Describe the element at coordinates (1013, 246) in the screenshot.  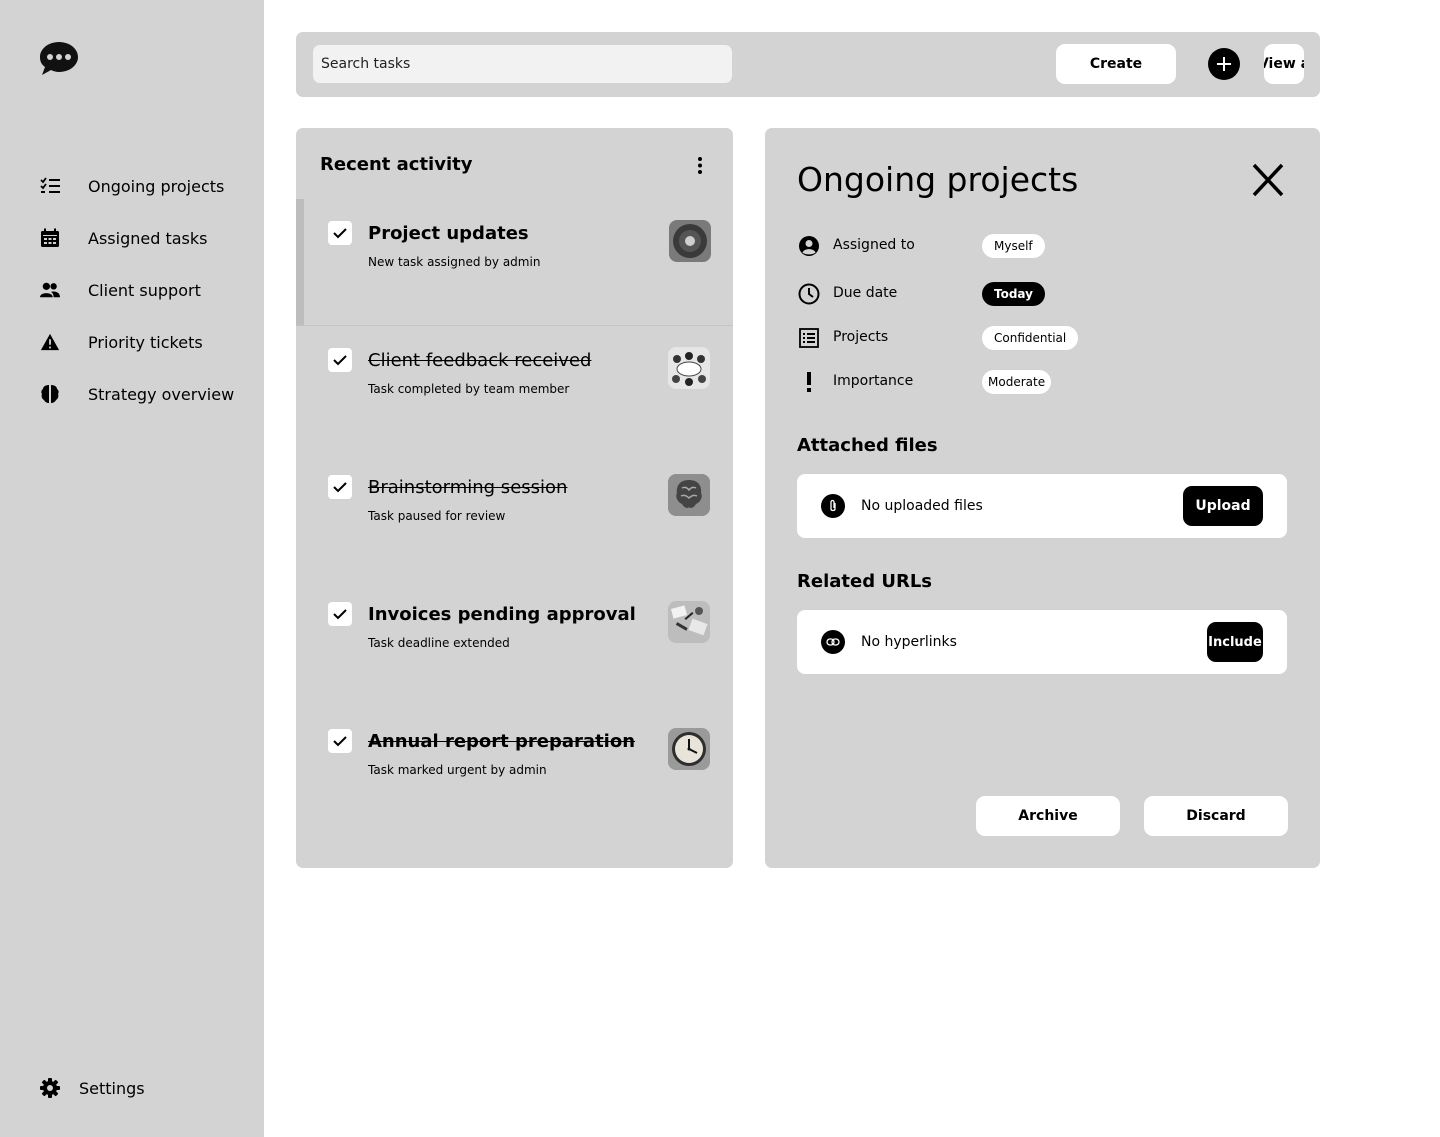
I see `assignee-chip: Myself` at that location.